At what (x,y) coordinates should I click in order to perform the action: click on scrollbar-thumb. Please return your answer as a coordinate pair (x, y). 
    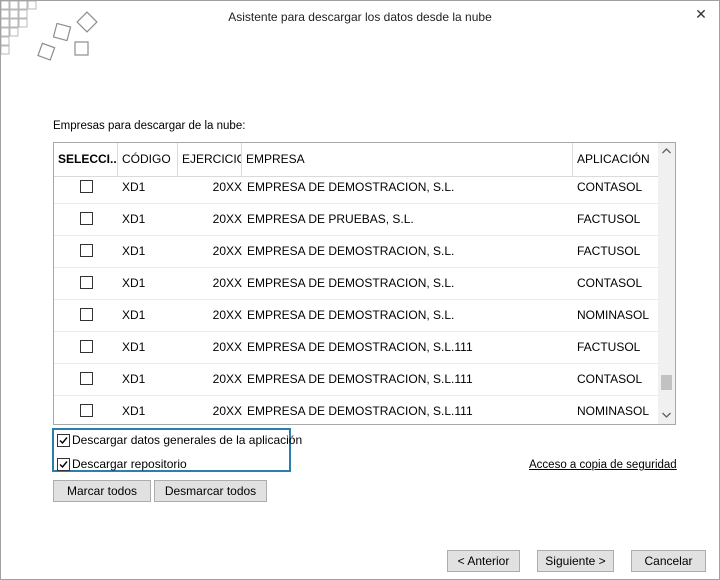
    Looking at the image, I should click on (666, 382).